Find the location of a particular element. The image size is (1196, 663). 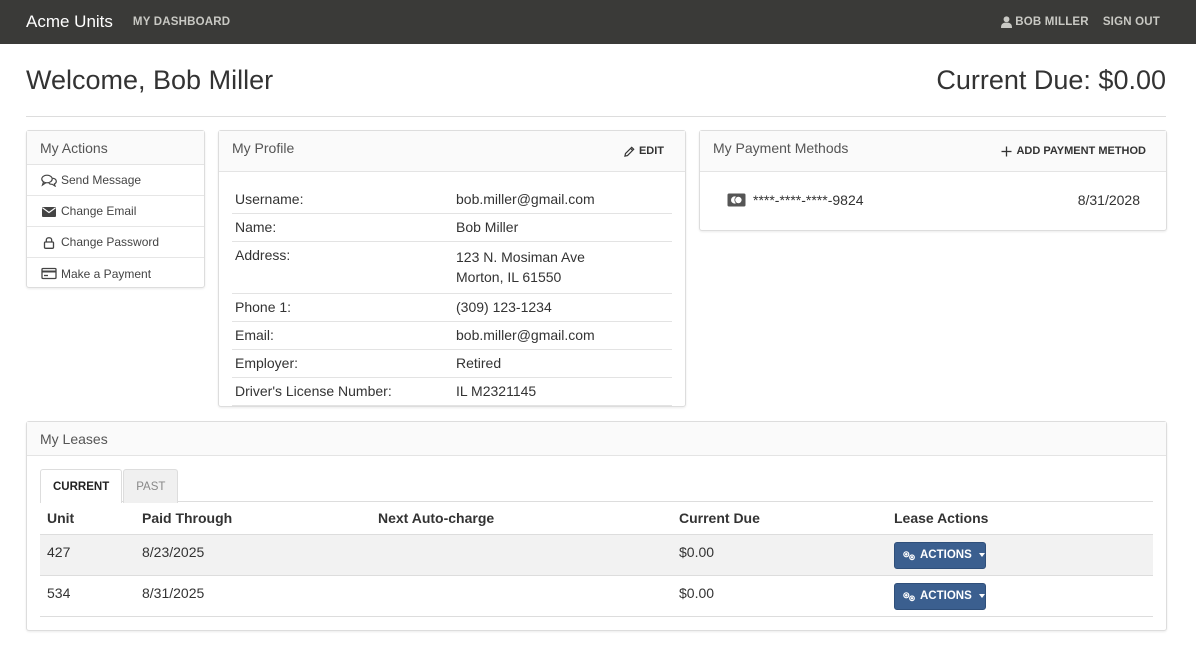

edit-profile-button: EDIT is located at coordinates (644, 151).